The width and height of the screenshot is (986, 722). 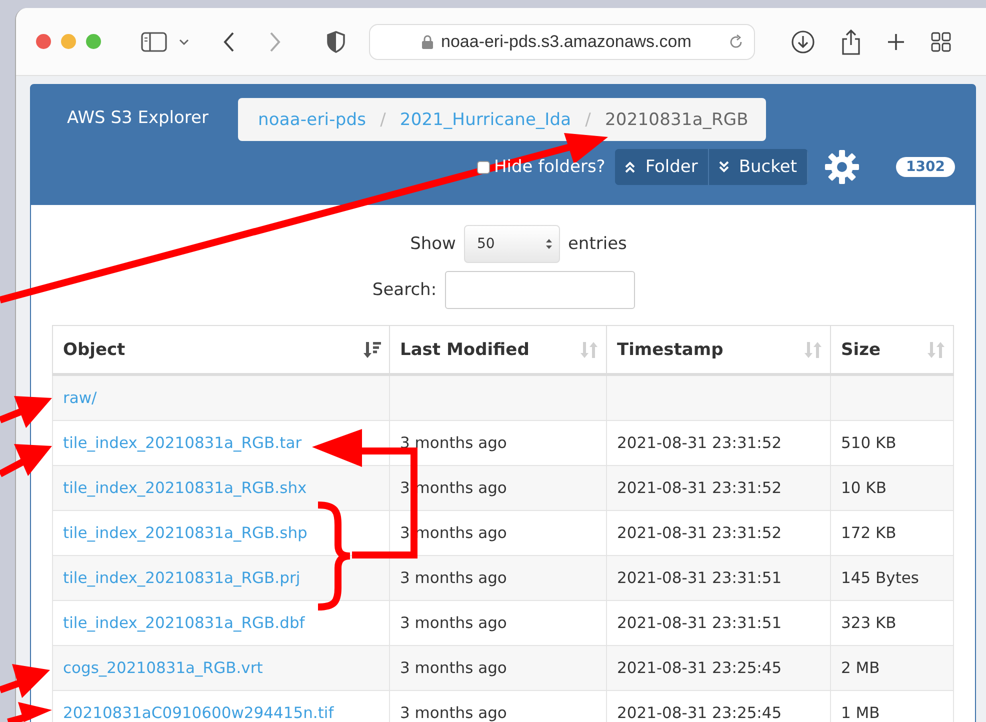 What do you see at coordinates (723, 167) in the screenshot?
I see `double-chevron-down-icon` at bounding box center [723, 167].